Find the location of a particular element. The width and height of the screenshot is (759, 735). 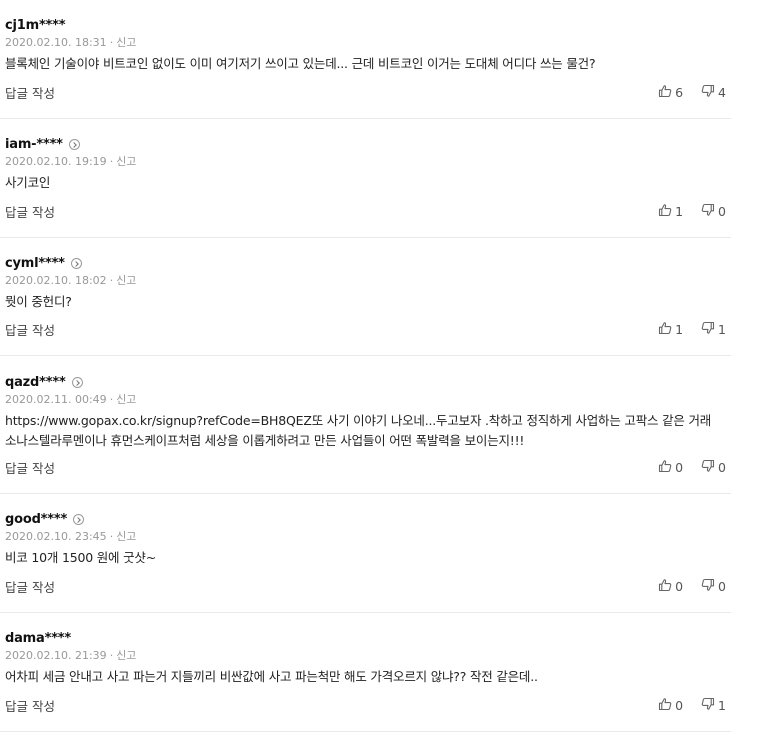

comment-meta: 2020.02.10. 21:39 · 신고 is located at coordinates (70, 655).